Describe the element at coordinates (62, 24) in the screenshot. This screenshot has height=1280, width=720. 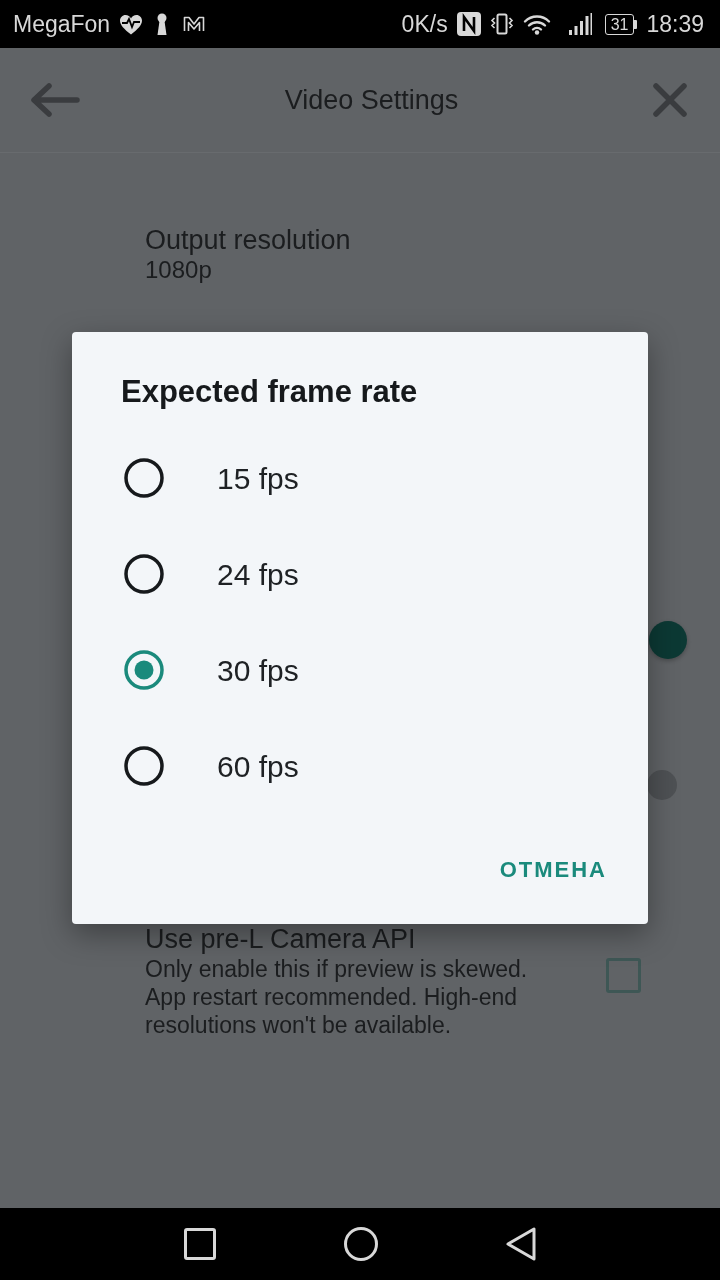
I see `carrier-name: MegaFon` at that location.